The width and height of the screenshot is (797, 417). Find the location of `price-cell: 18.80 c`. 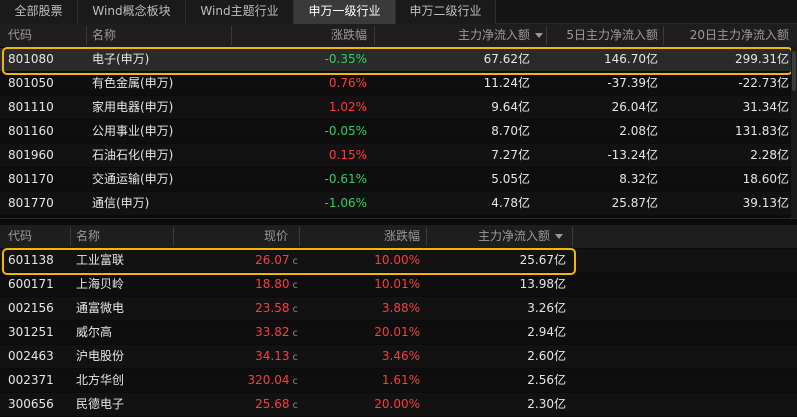

price-cell: 18.80 c is located at coordinates (237, 284).